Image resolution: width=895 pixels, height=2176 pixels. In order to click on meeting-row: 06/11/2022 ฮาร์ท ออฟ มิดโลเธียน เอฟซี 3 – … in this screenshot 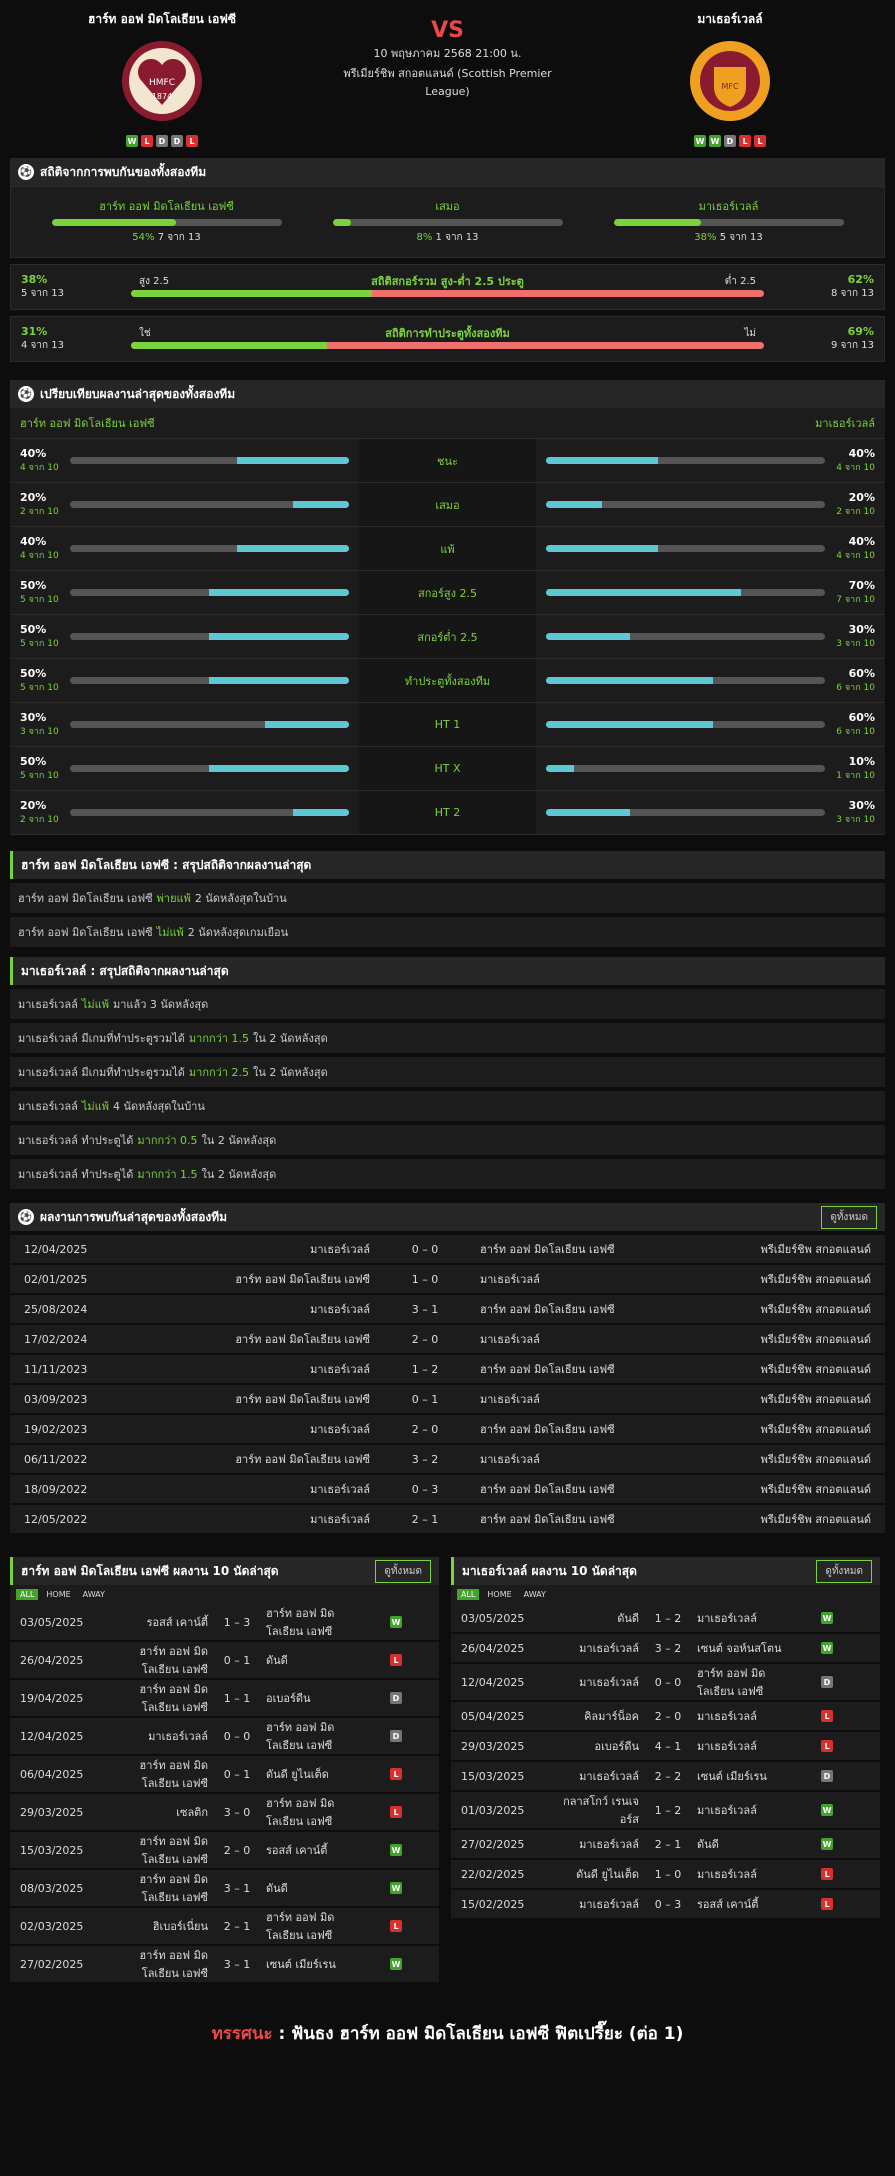, I will do `click(447, 1460)`.